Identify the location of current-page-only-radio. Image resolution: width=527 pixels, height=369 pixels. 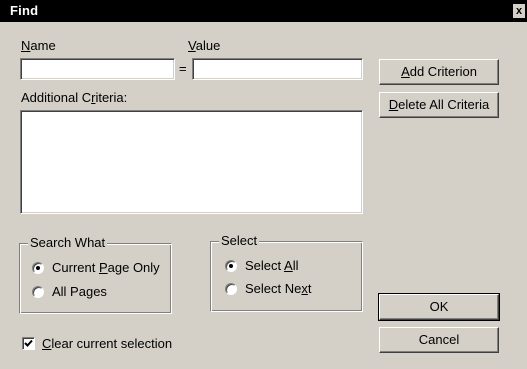
(38, 268).